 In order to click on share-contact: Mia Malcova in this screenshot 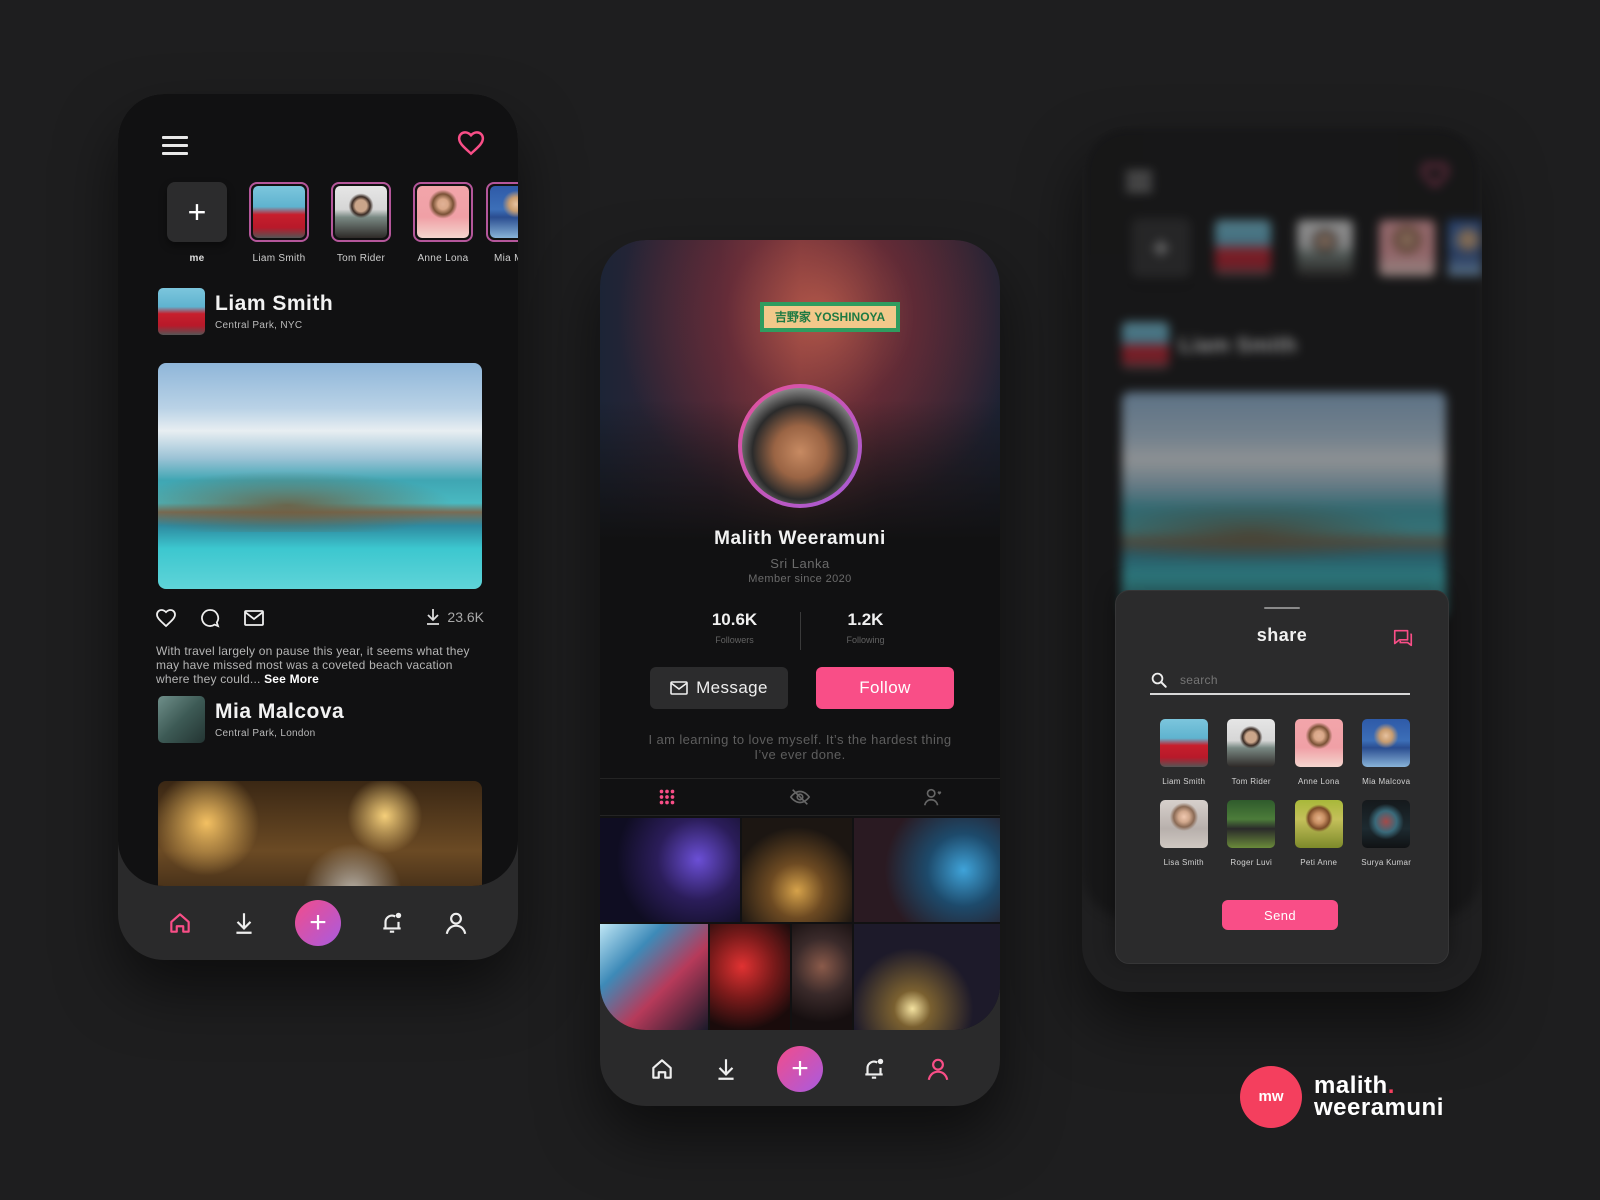, I will do `click(1387, 752)`.